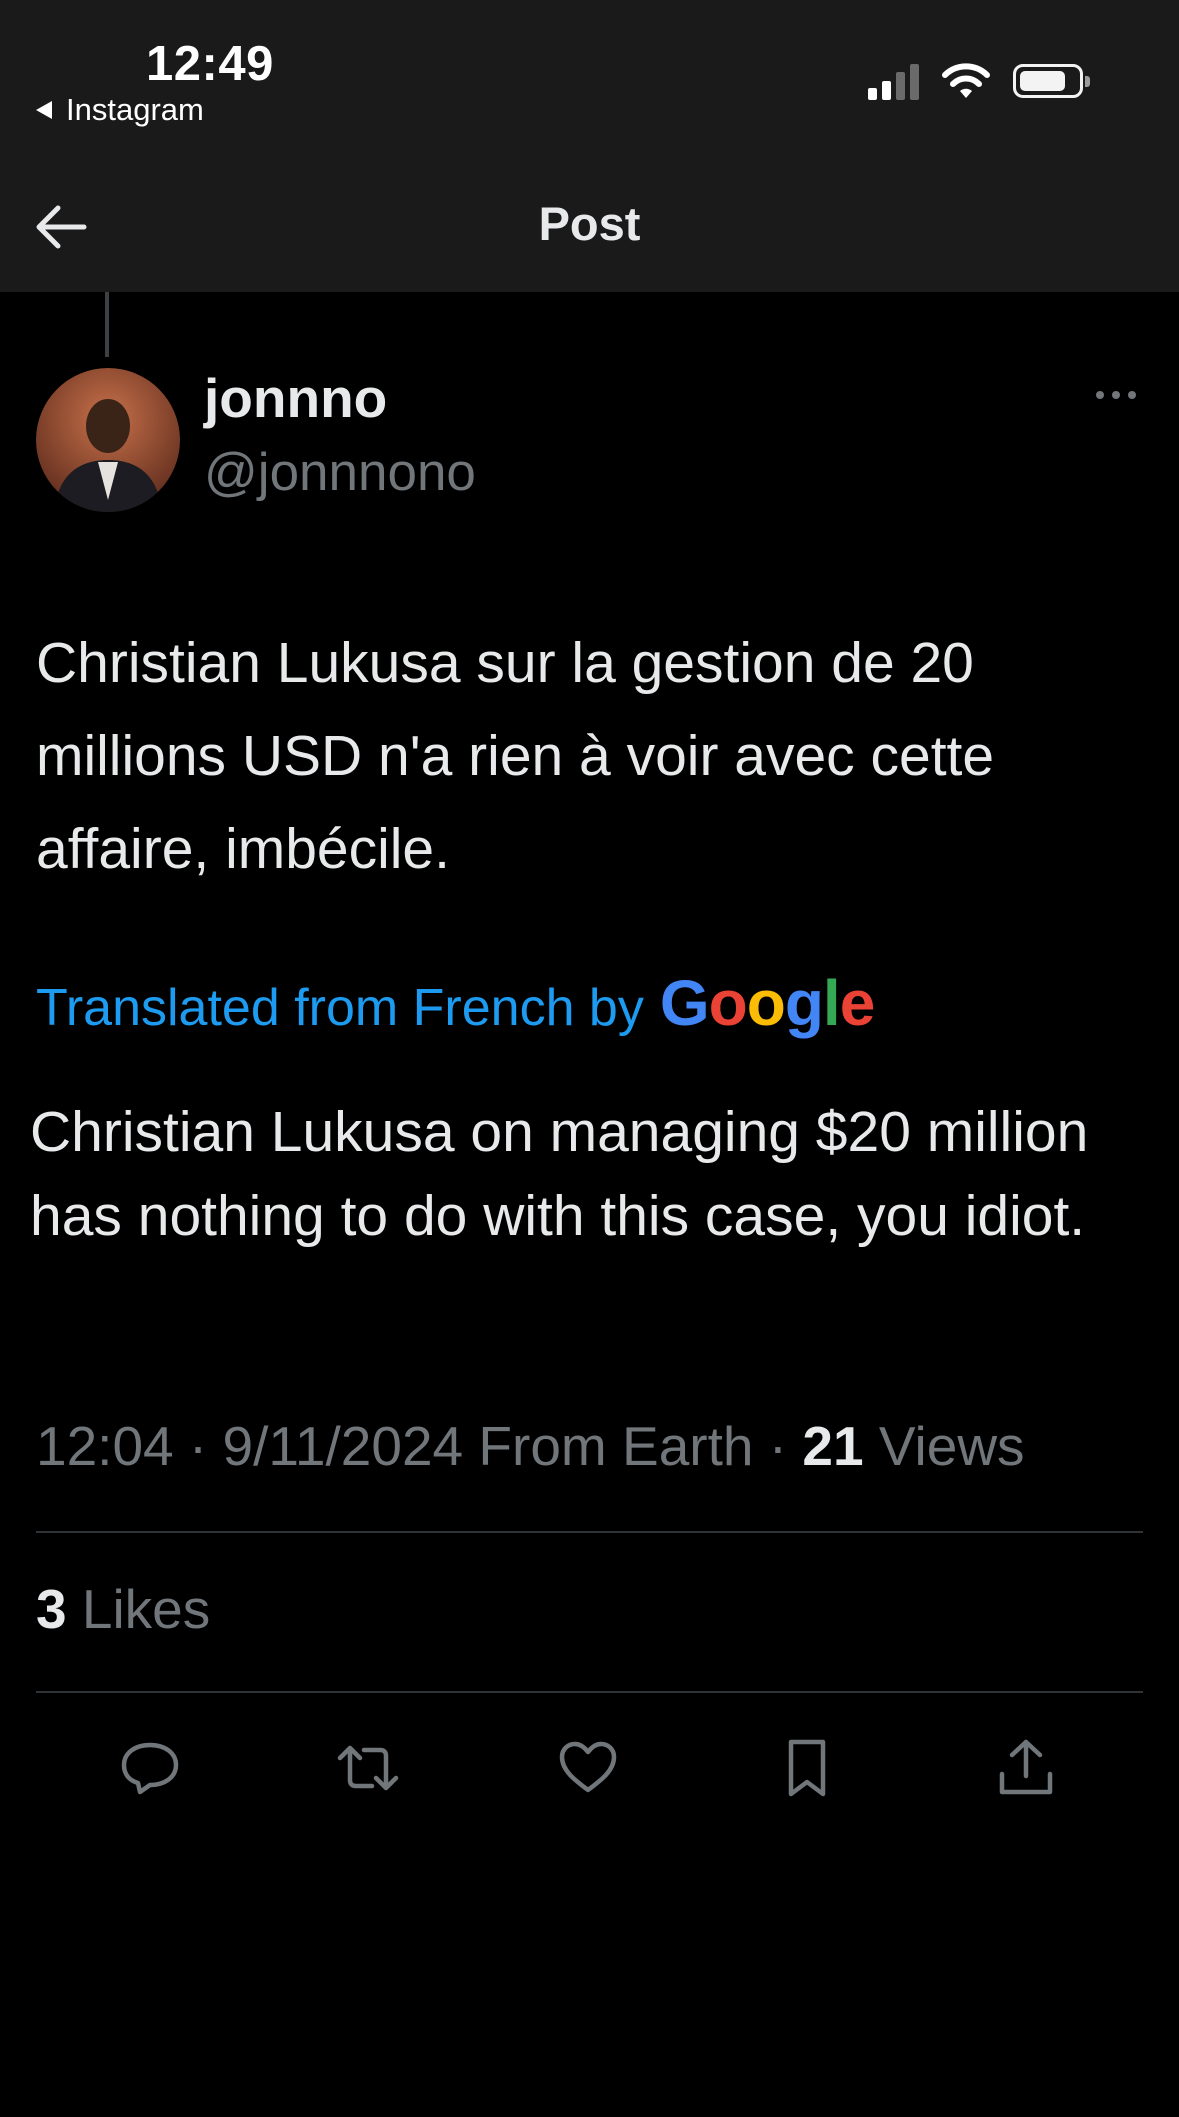 The image size is (1179, 2117). I want to click on post-metadata: 12:04 · 9/11/2024 From Earth · 21 Views, so click(530, 1446).